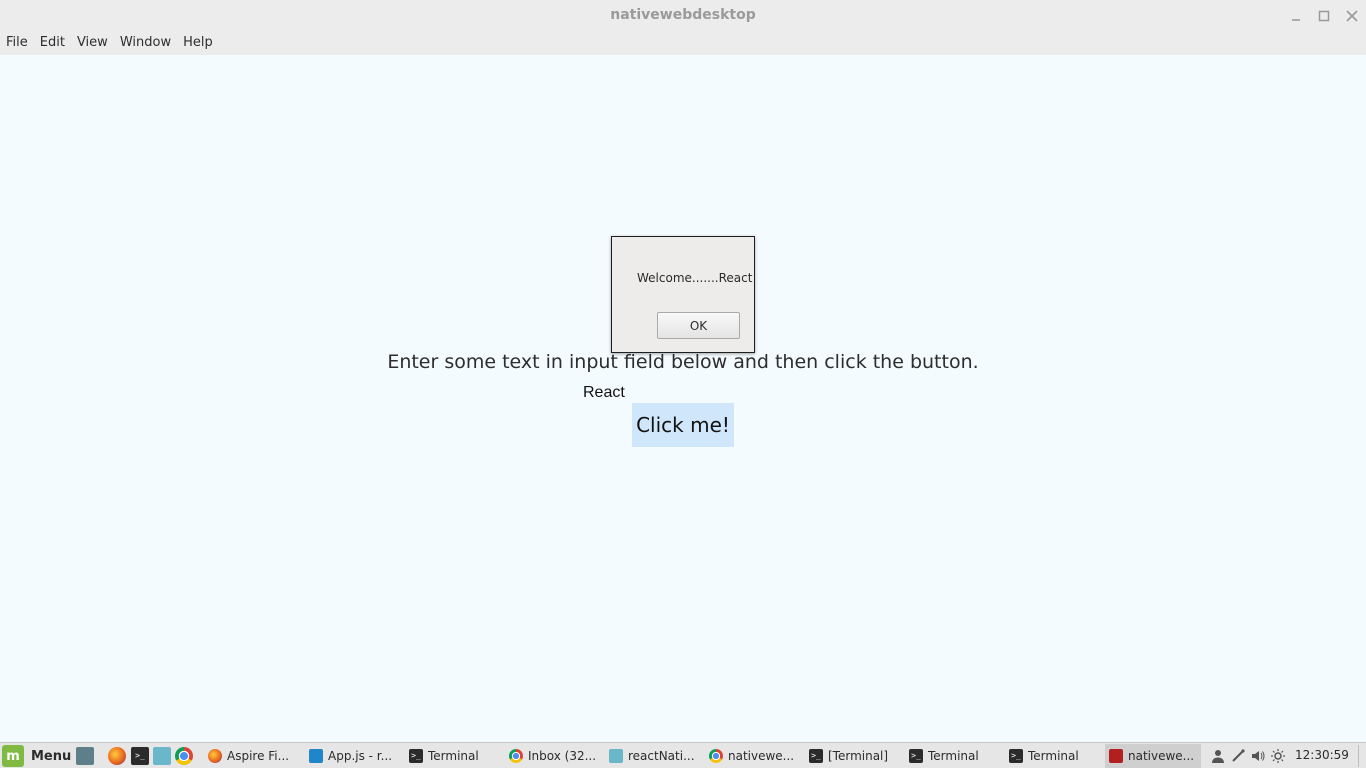 This screenshot has width=1366, height=768. I want to click on task-terminal-1: >_ Terminal, so click(453, 756).